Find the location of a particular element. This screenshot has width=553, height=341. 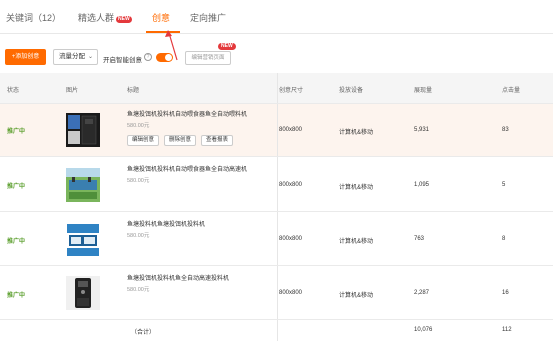

toggle-knob is located at coordinates (168, 57).